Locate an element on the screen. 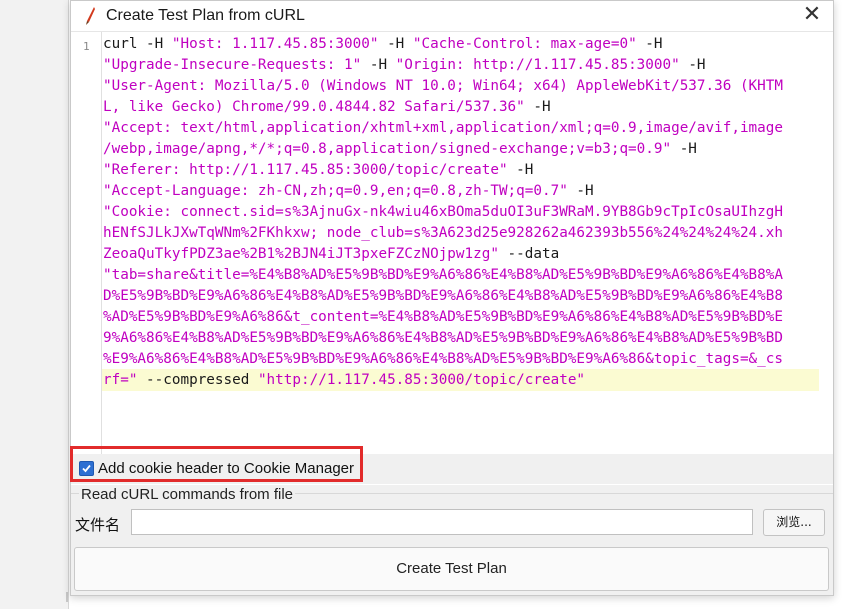  code-token: --data is located at coordinates (529, 254).